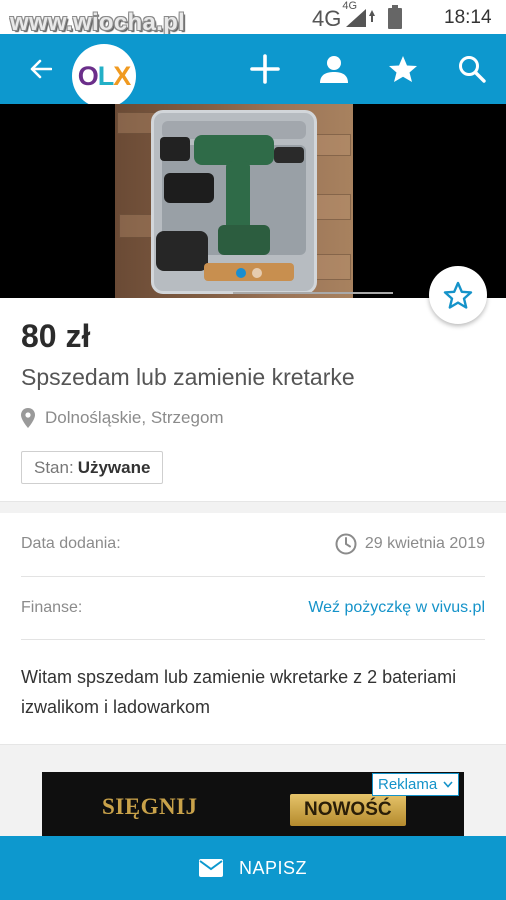 The width and height of the screenshot is (506, 900). What do you see at coordinates (188, 377) in the screenshot?
I see `listing-title: Spszedam lub zamienie kretarke` at bounding box center [188, 377].